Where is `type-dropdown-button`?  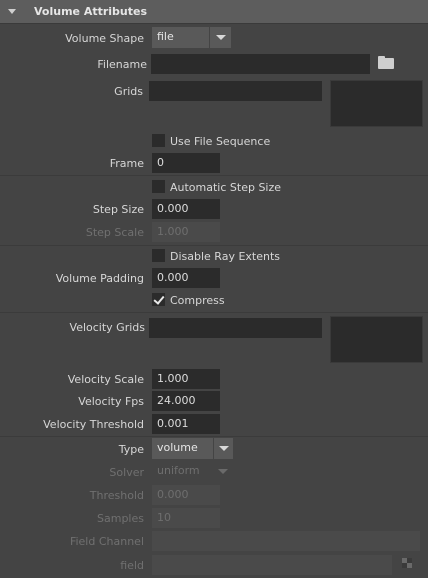
type-dropdown-button is located at coordinates (223, 448).